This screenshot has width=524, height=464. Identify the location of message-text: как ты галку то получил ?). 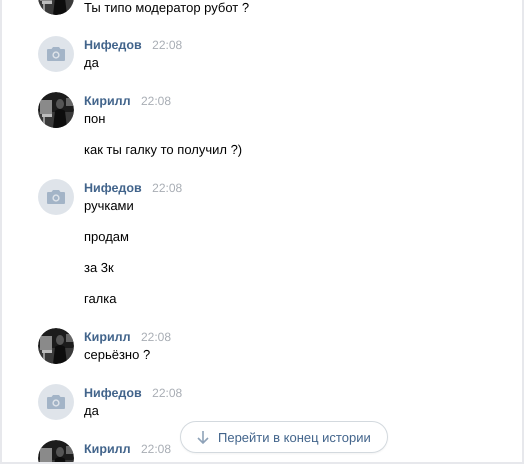
(163, 150).